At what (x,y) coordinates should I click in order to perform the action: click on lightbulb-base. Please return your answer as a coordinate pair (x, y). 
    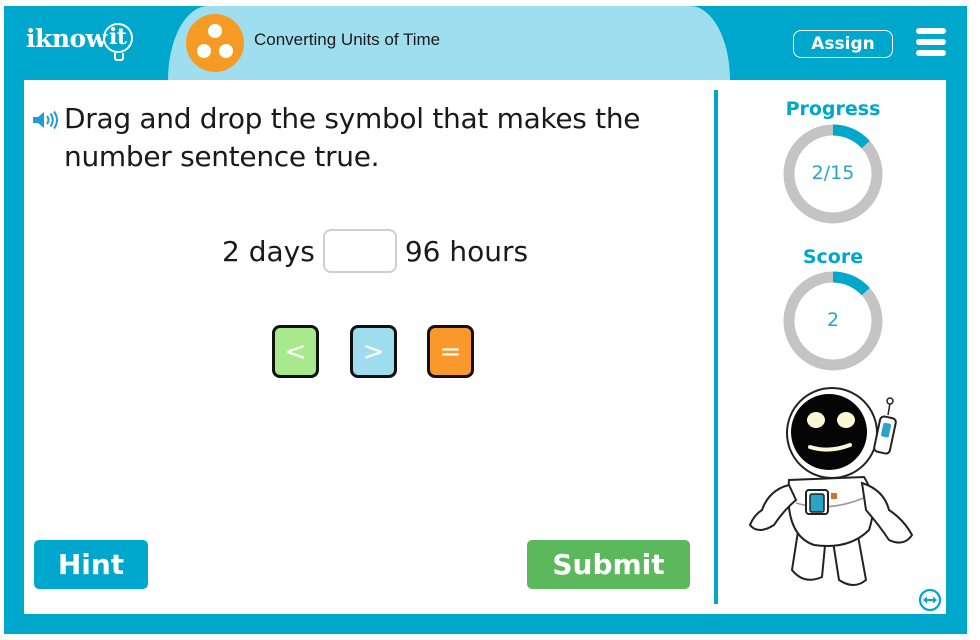
    Looking at the image, I should click on (118, 57).